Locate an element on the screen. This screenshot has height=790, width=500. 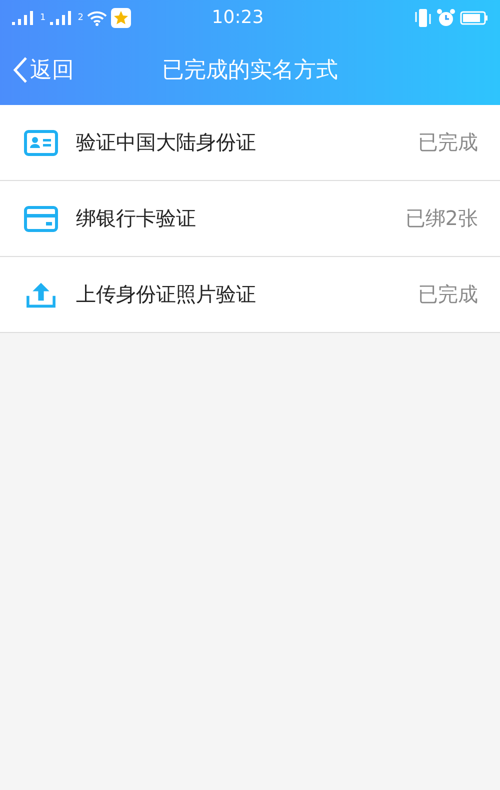
item-label: 上传身份证照片验证 is located at coordinates (166, 294).